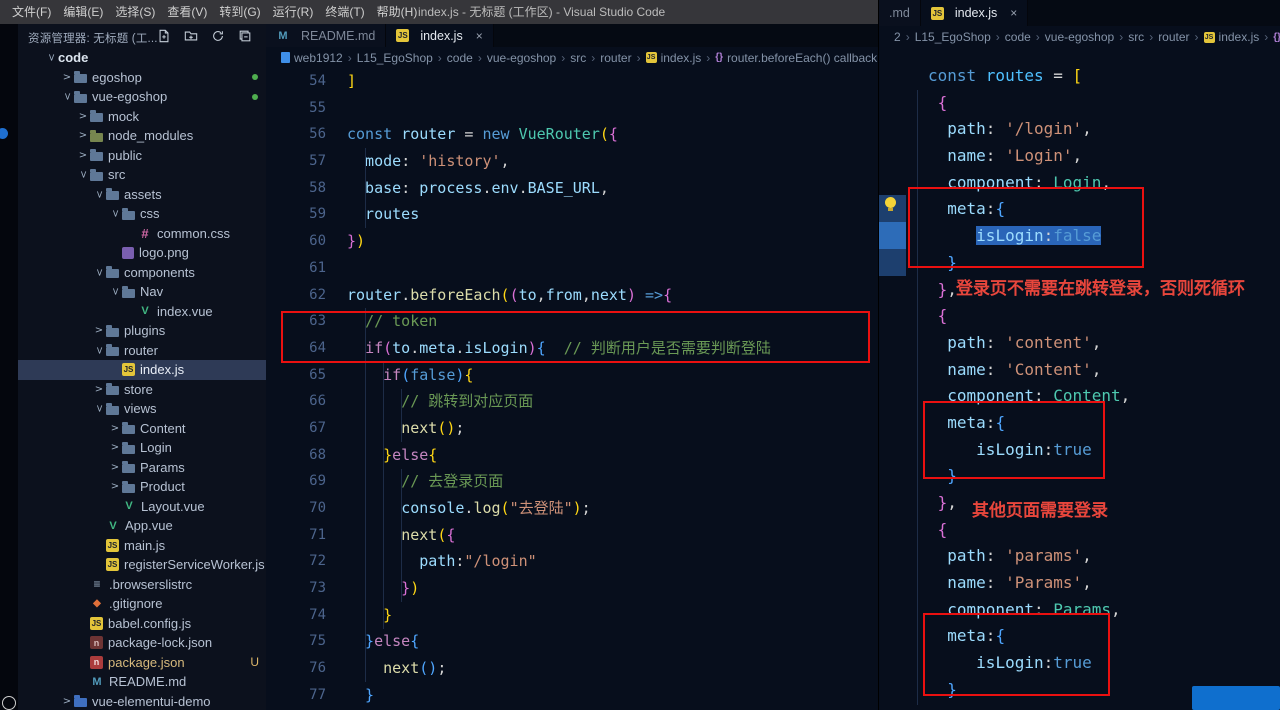 This screenshot has height=710, width=1280. What do you see at coordinates (897, 37) in the screenshot?
I see `breadcrumb-item-2: 2` at bounding box center [897, 37].